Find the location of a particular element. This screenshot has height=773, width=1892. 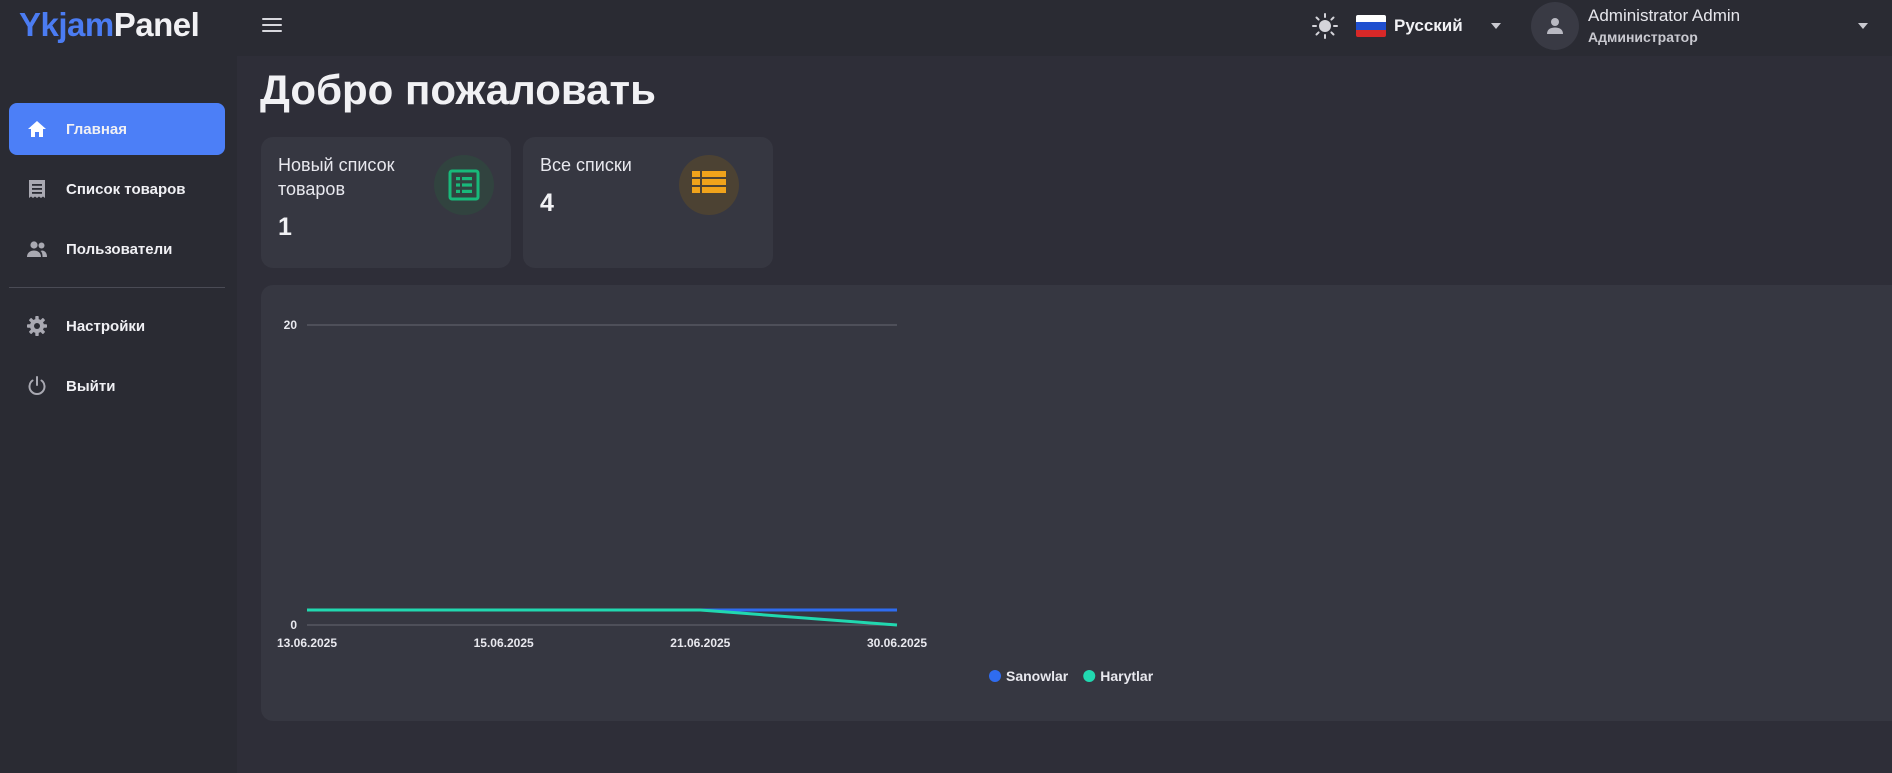

logo-part-2: Panel is located at coordinates (156, 24).